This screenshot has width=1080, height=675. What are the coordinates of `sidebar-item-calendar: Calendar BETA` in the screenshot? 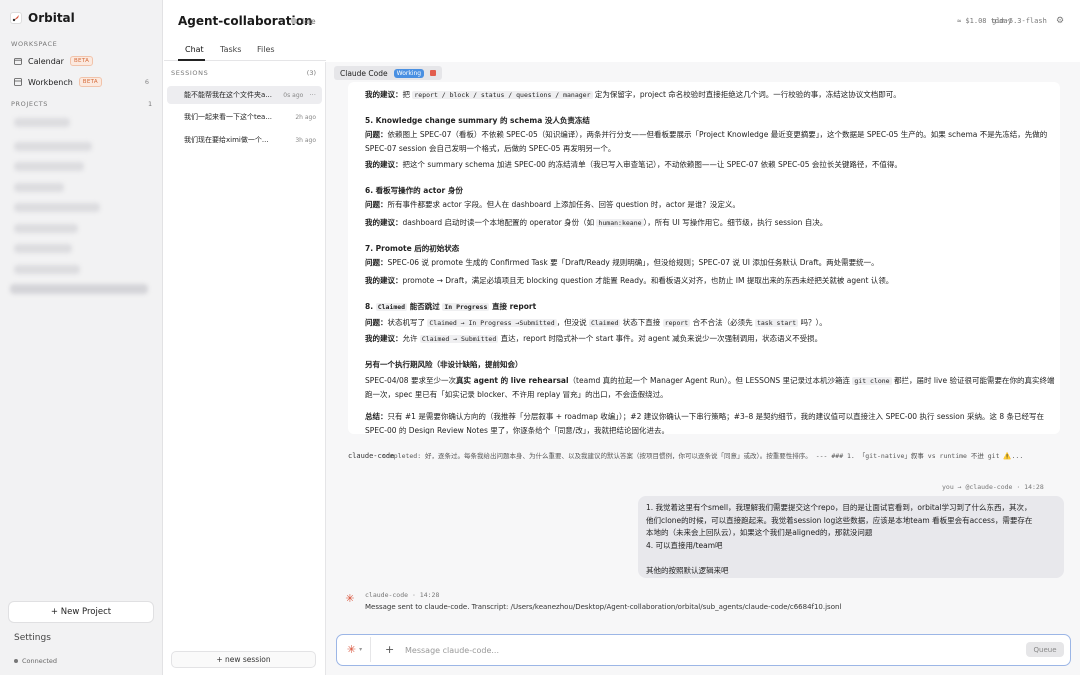 It's located at (81, 61).